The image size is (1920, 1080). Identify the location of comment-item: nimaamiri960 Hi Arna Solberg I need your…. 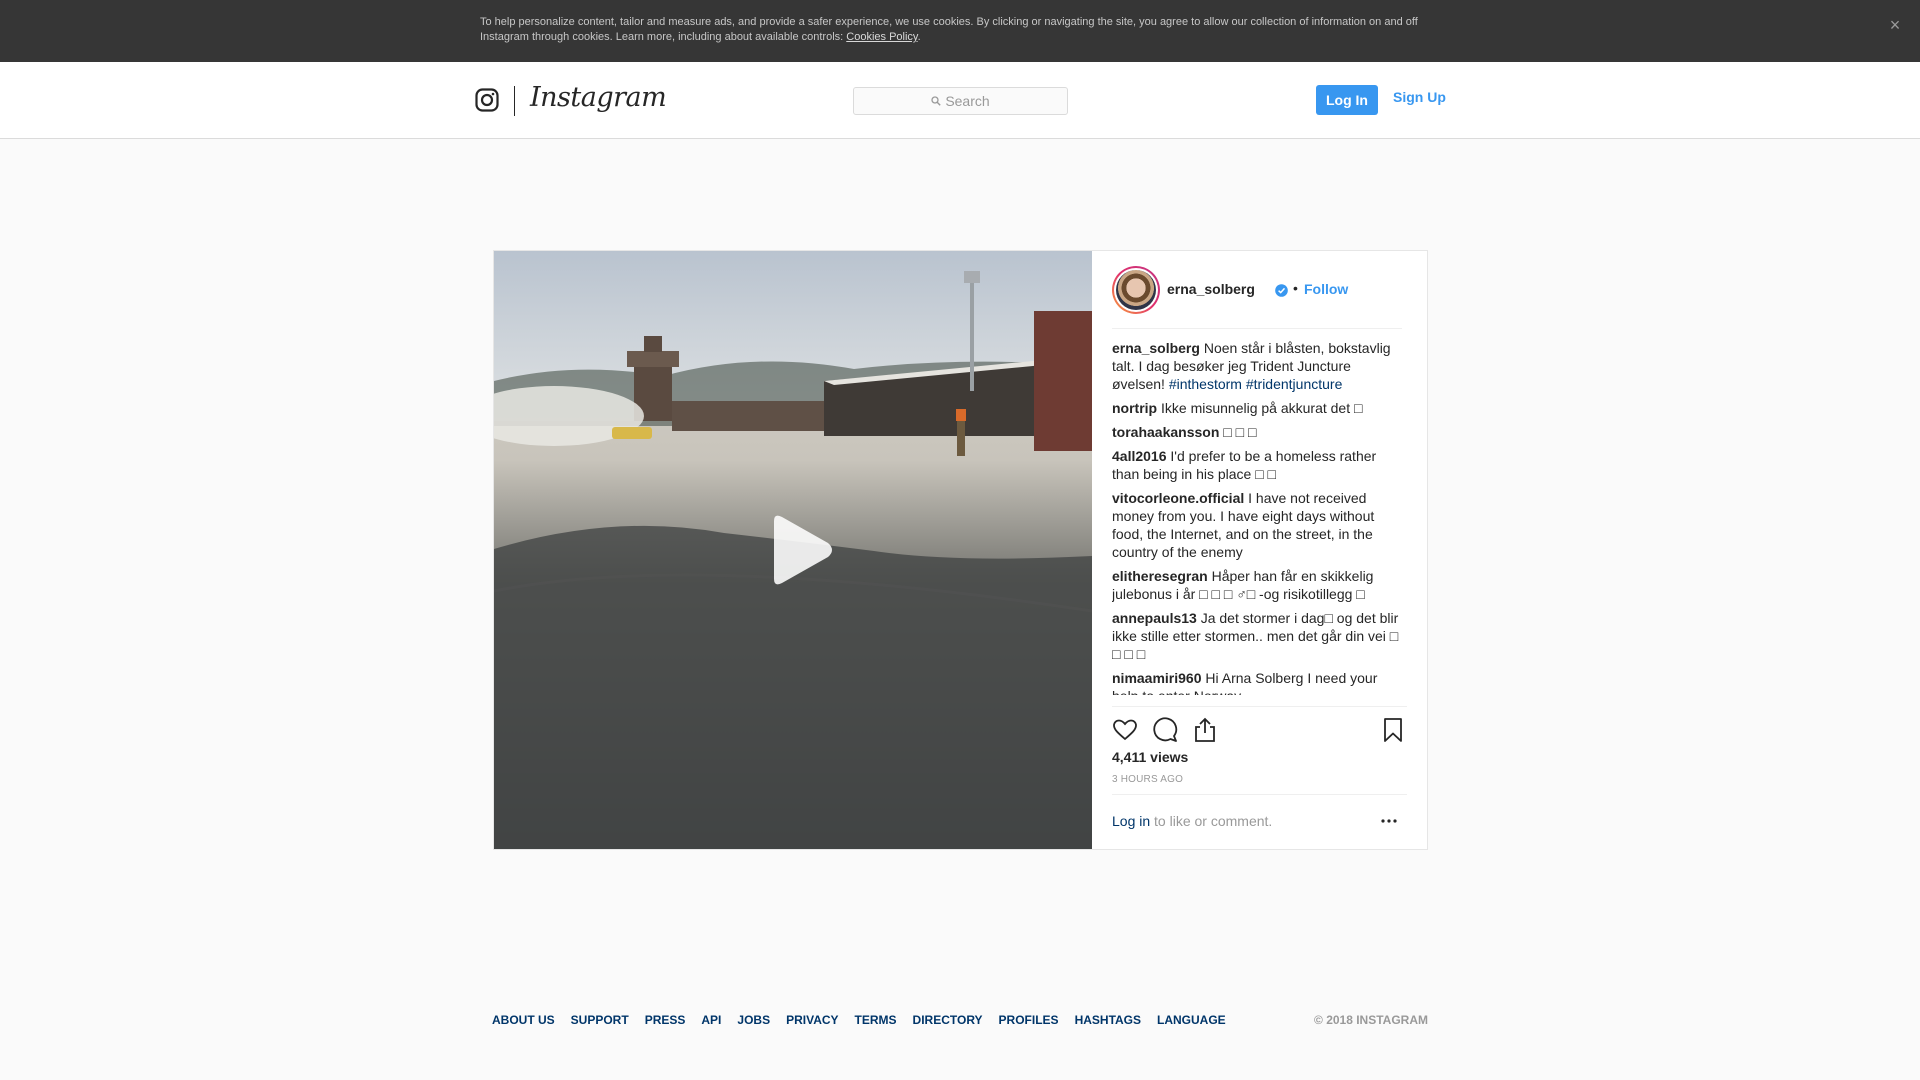
(1259, 682).